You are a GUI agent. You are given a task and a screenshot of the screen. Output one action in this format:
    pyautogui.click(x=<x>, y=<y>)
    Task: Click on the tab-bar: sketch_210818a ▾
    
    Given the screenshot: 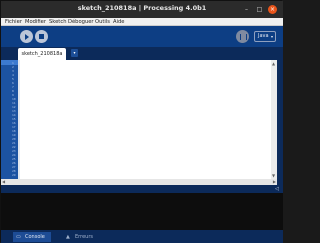 What is the action you would take?
    pyautogui.click(x=142, y=53)
    